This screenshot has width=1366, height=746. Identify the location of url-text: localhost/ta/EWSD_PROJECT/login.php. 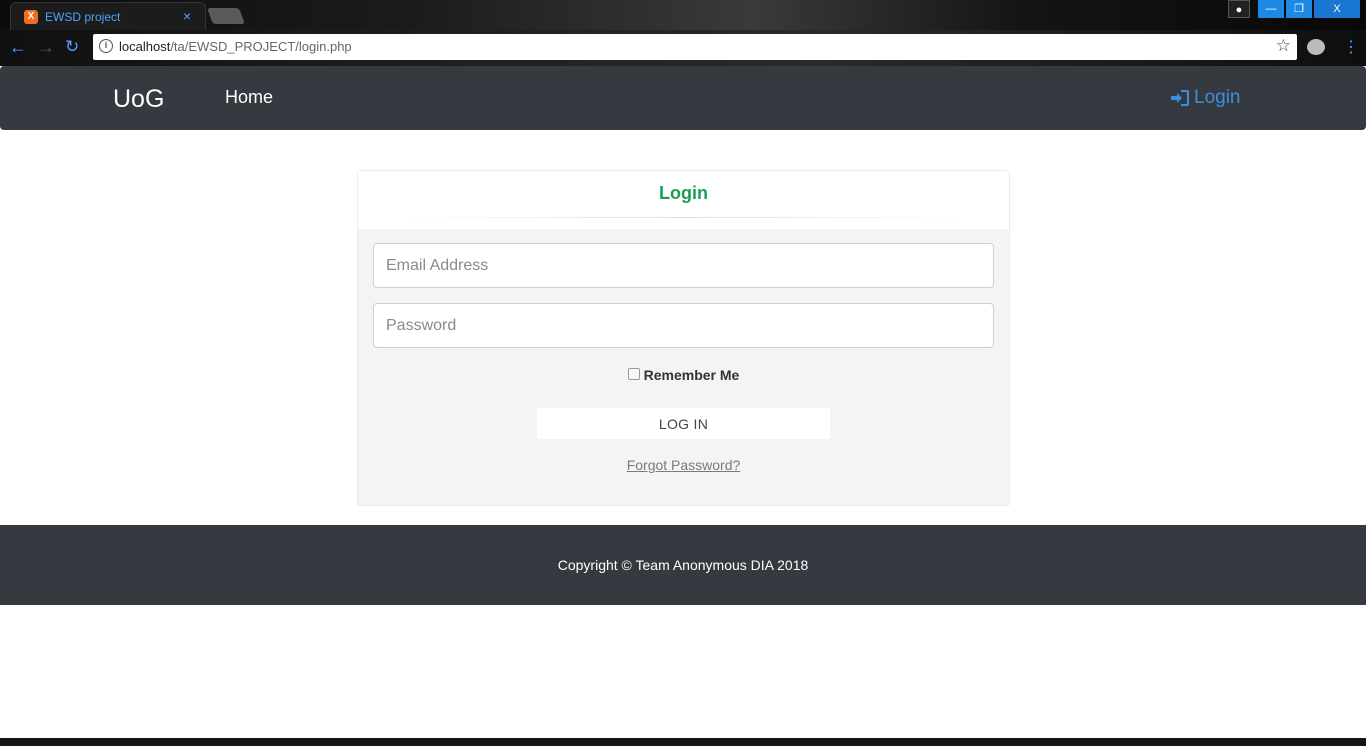
(235, 46).